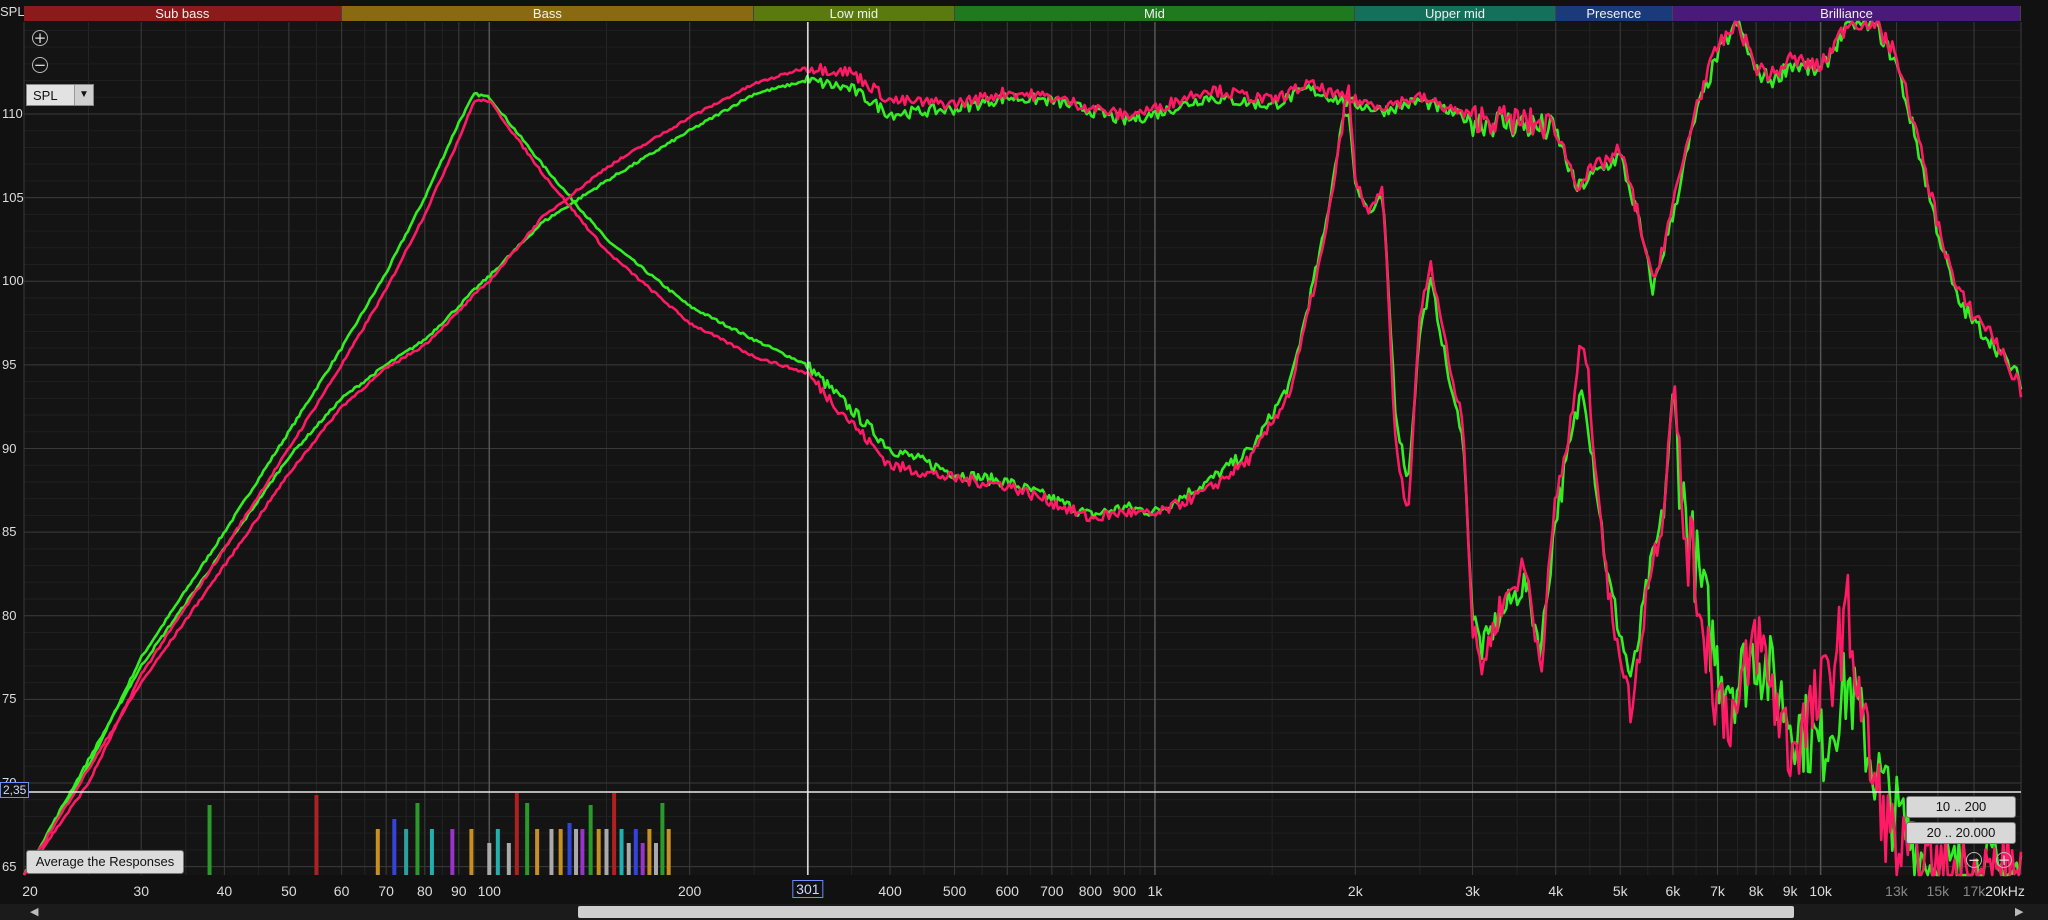  What do you see at coordinates (9, 532) in the screenshot?
I see `y-tick-label: 85` at bounding box center [9, 532].